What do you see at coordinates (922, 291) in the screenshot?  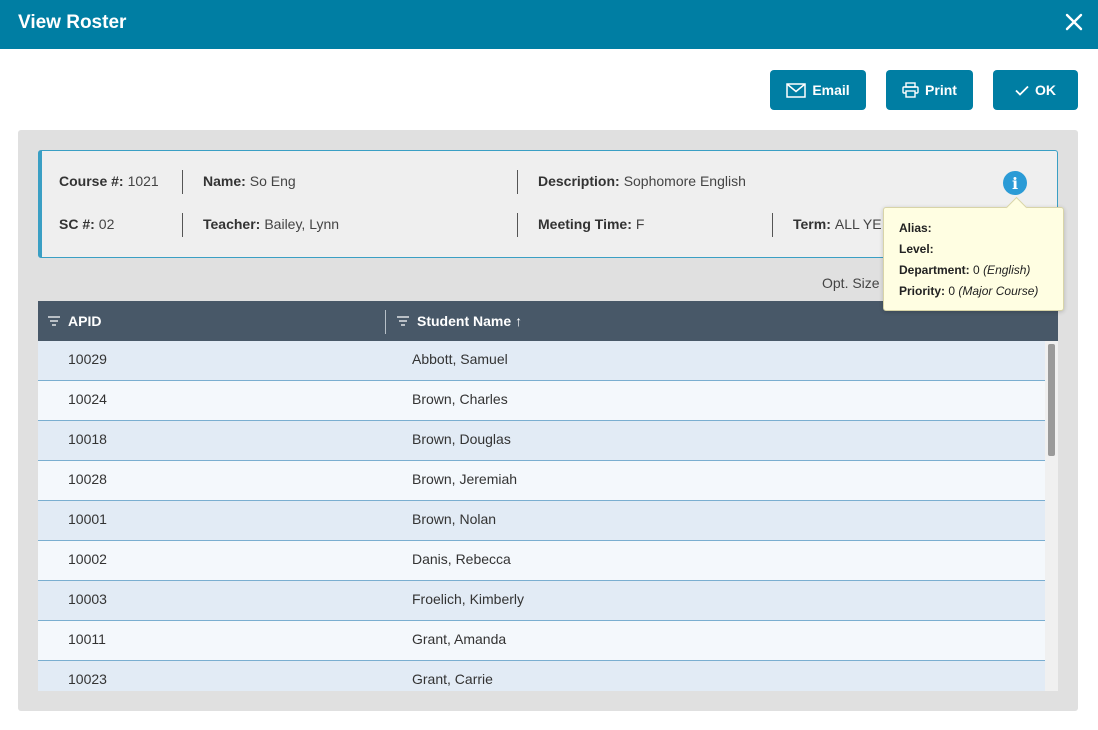 I see `priority-label: Priority:` at bounding box center [922, 291].